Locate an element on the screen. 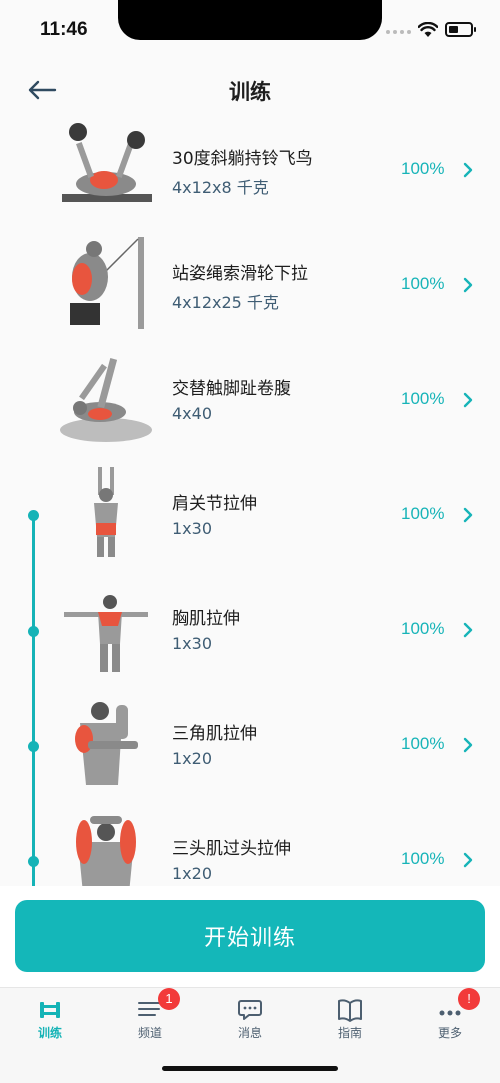  tab-messages: 消息 is located at coordinates (250, 1019).